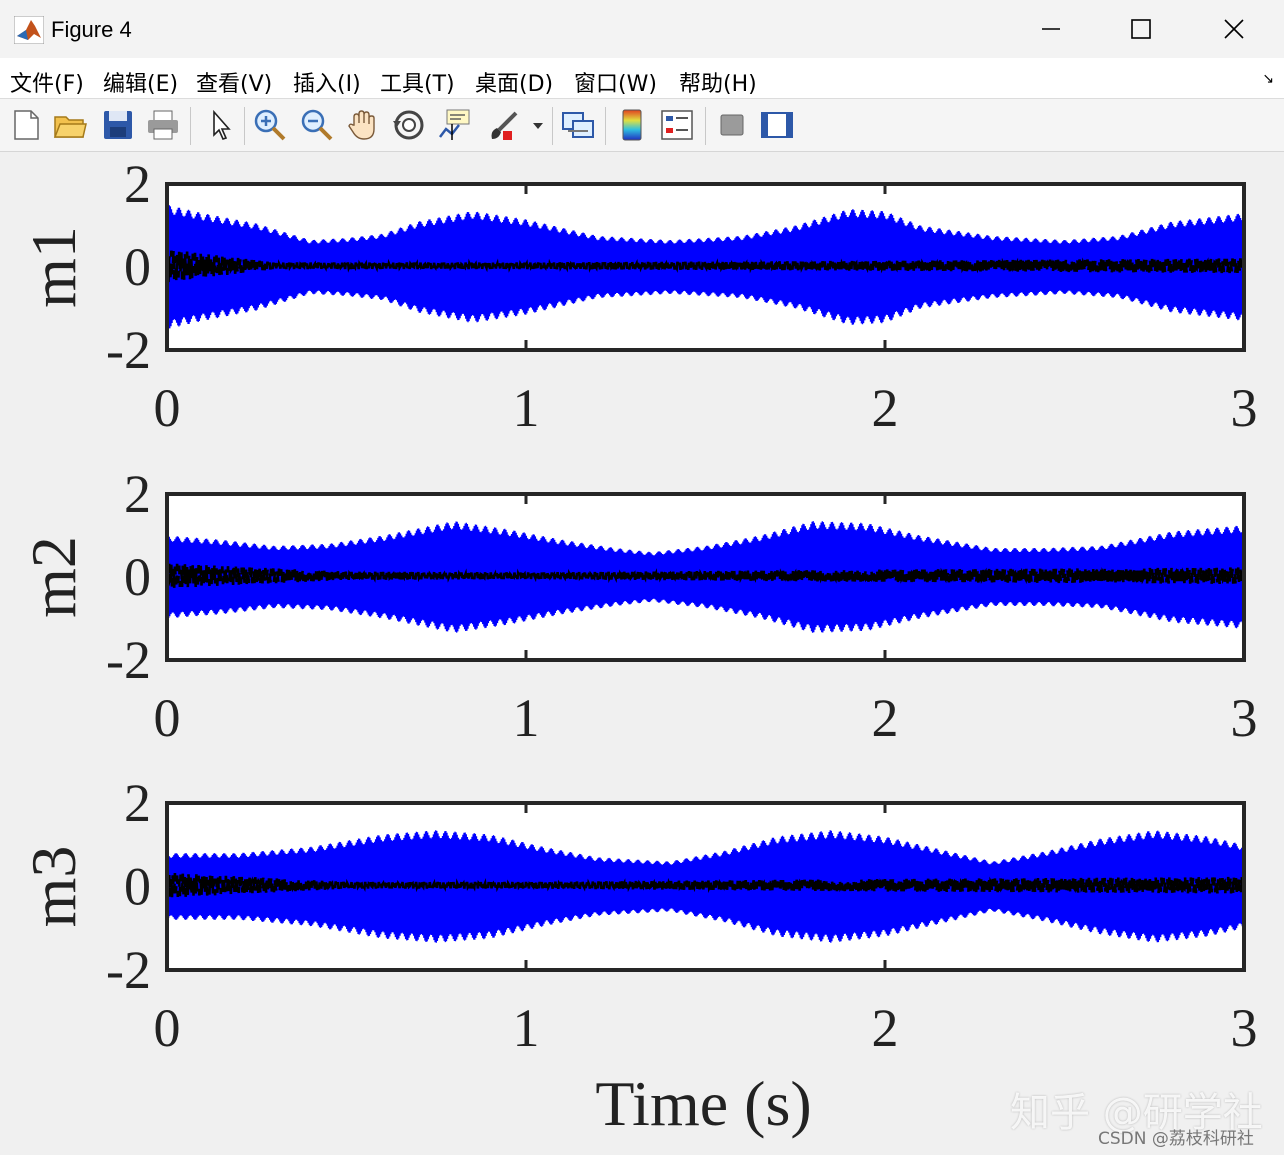 The image size is (1284, 1155). I want to click on pan-hand-icon, so click(363, 125).